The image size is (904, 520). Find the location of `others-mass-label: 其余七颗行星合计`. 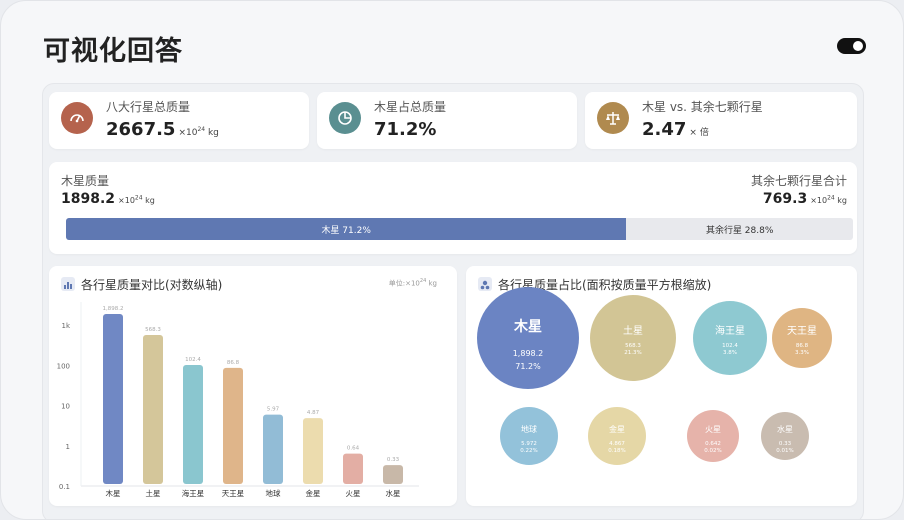

others-mass-label: 其余七颗行星合计 is located at coordinates (798, 181).